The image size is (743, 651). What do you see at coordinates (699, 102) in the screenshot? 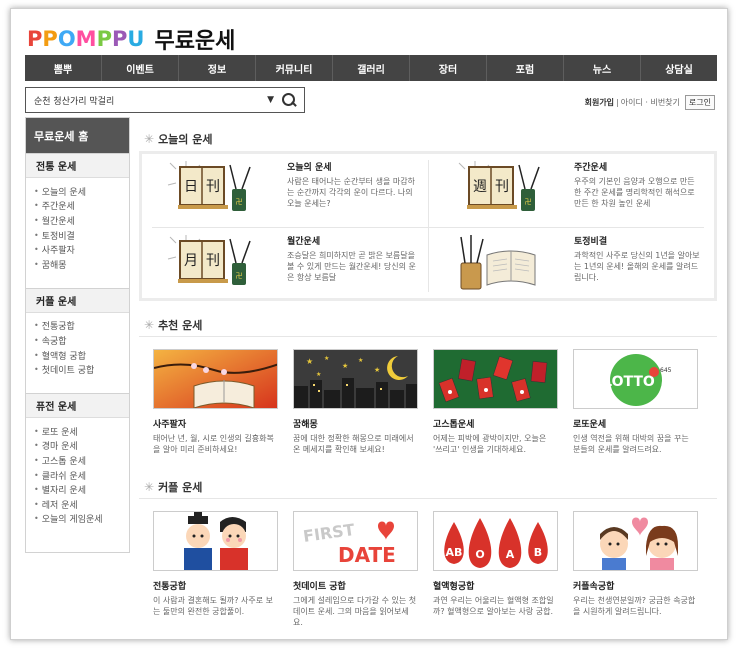
I see `login-button: 로그인` at bounding box center [699, 102].